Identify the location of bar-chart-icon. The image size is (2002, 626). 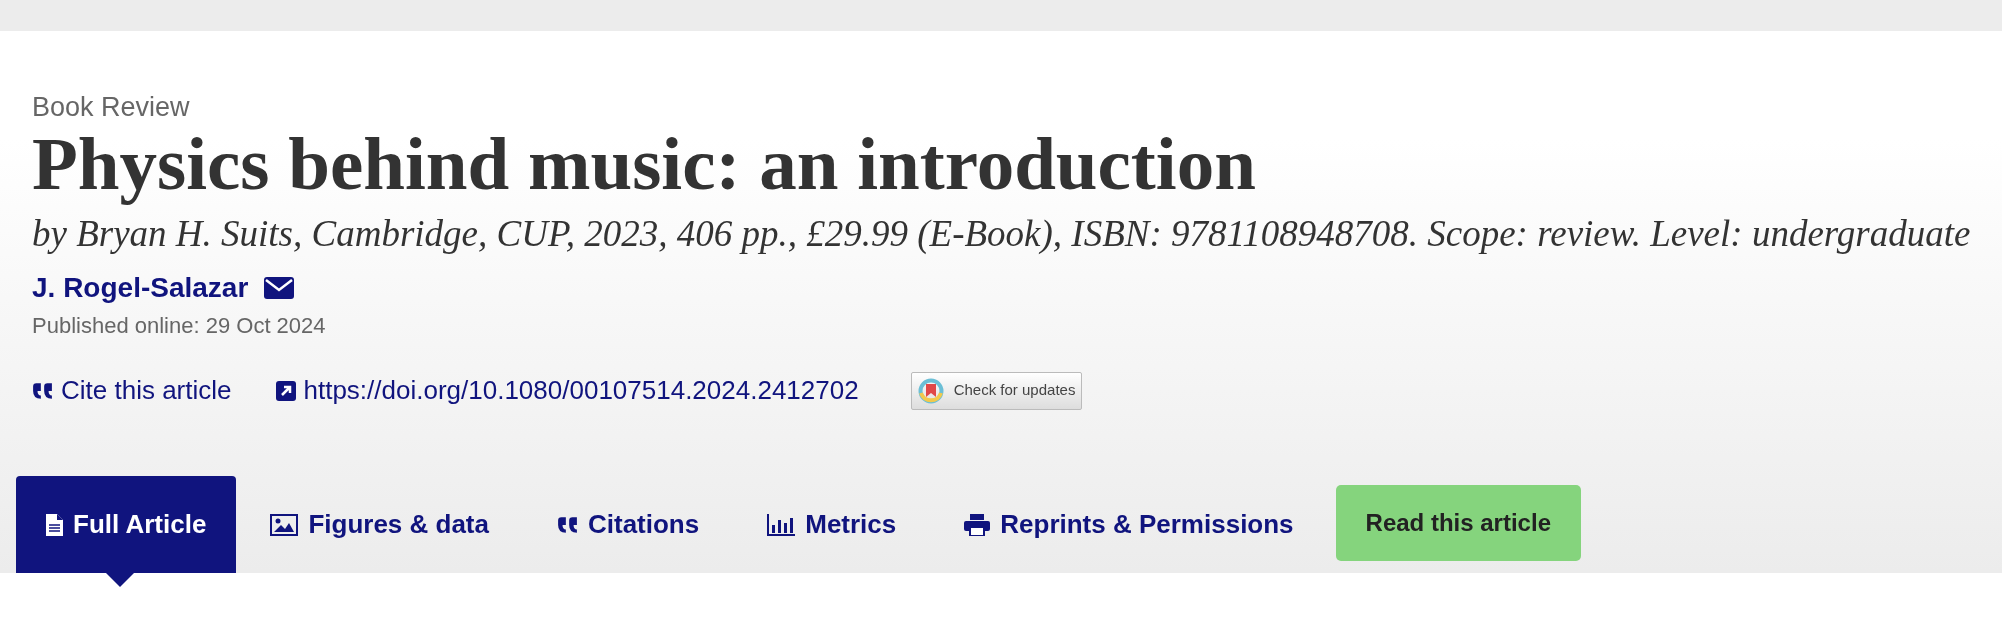
(781, 524).